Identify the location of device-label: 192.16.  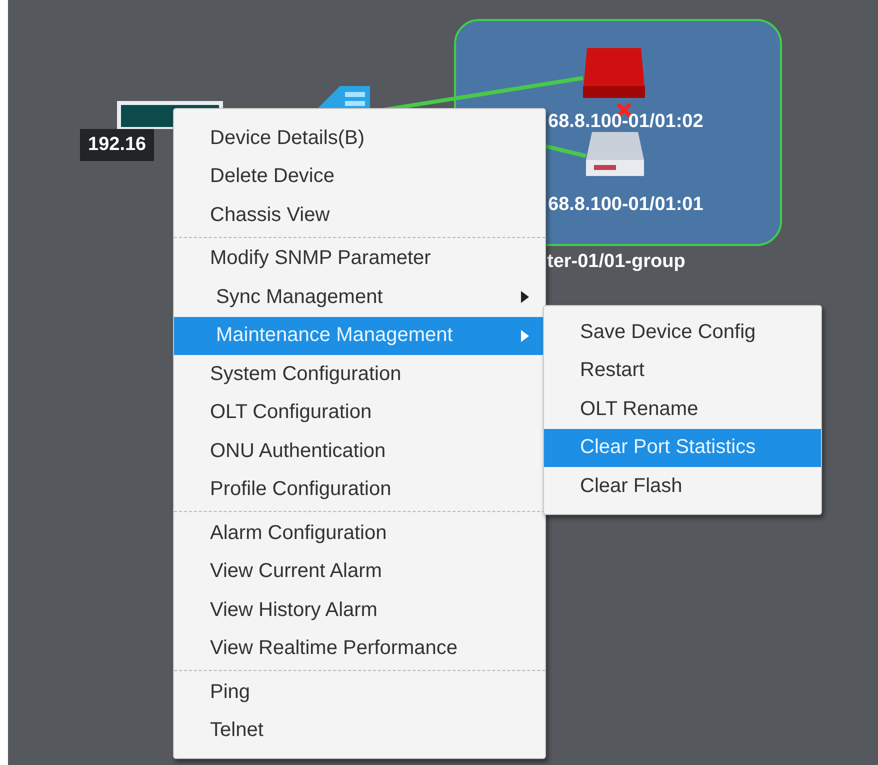
(117, 145).